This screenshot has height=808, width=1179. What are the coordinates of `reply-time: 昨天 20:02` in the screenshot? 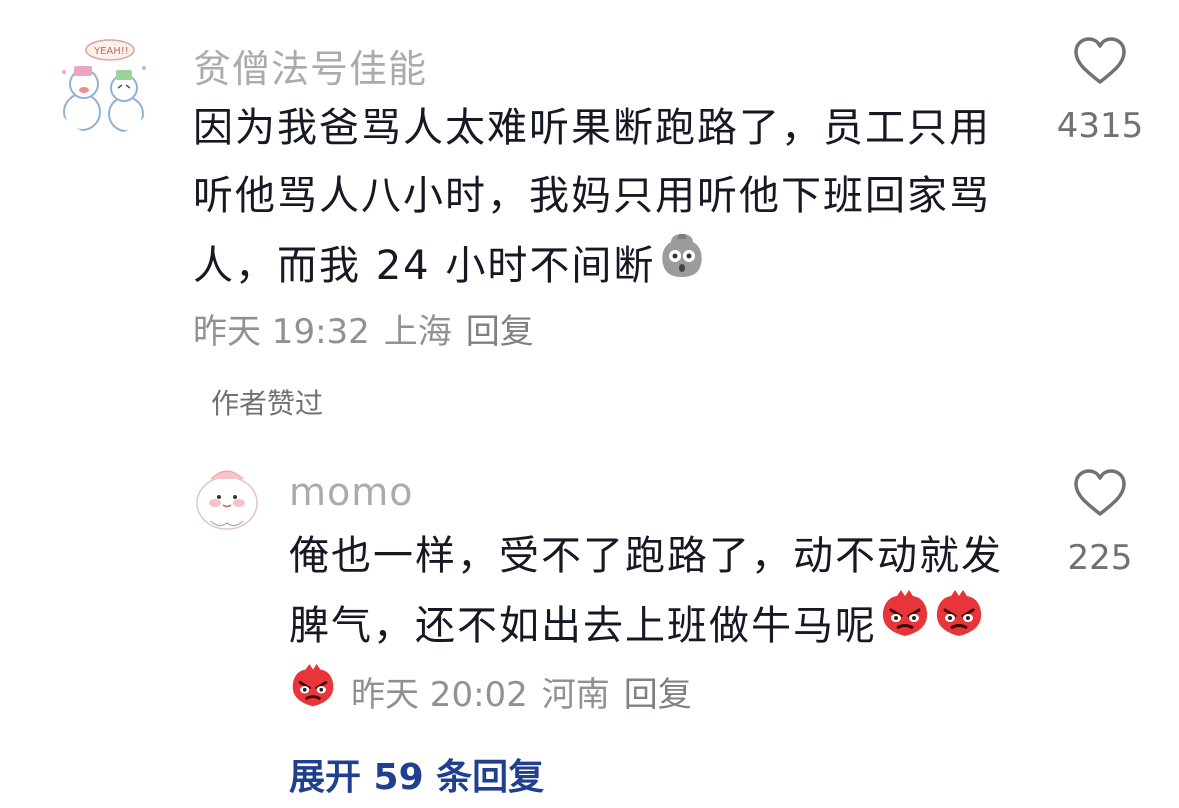 It's located at (439, 695).